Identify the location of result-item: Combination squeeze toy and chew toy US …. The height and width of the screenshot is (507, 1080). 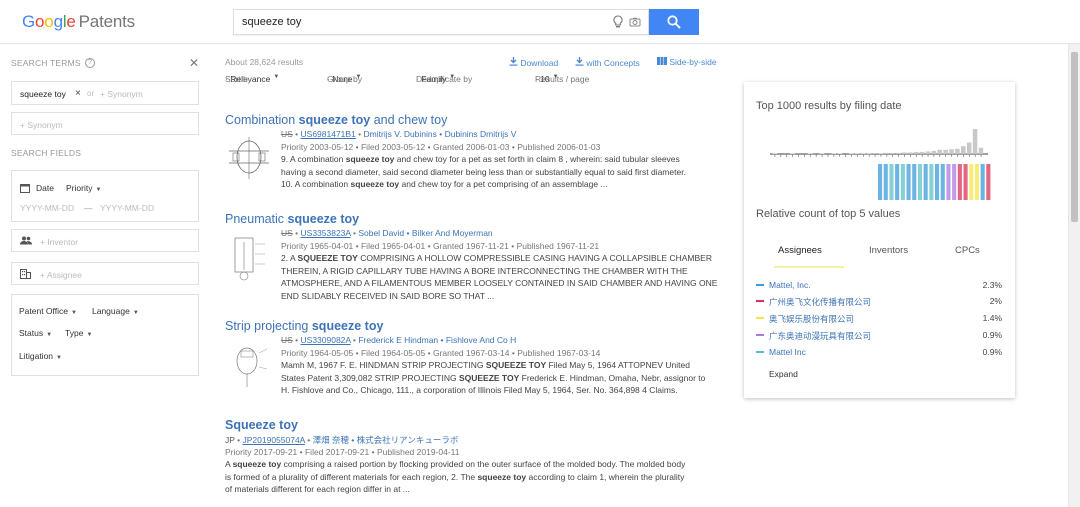
(473, 153).